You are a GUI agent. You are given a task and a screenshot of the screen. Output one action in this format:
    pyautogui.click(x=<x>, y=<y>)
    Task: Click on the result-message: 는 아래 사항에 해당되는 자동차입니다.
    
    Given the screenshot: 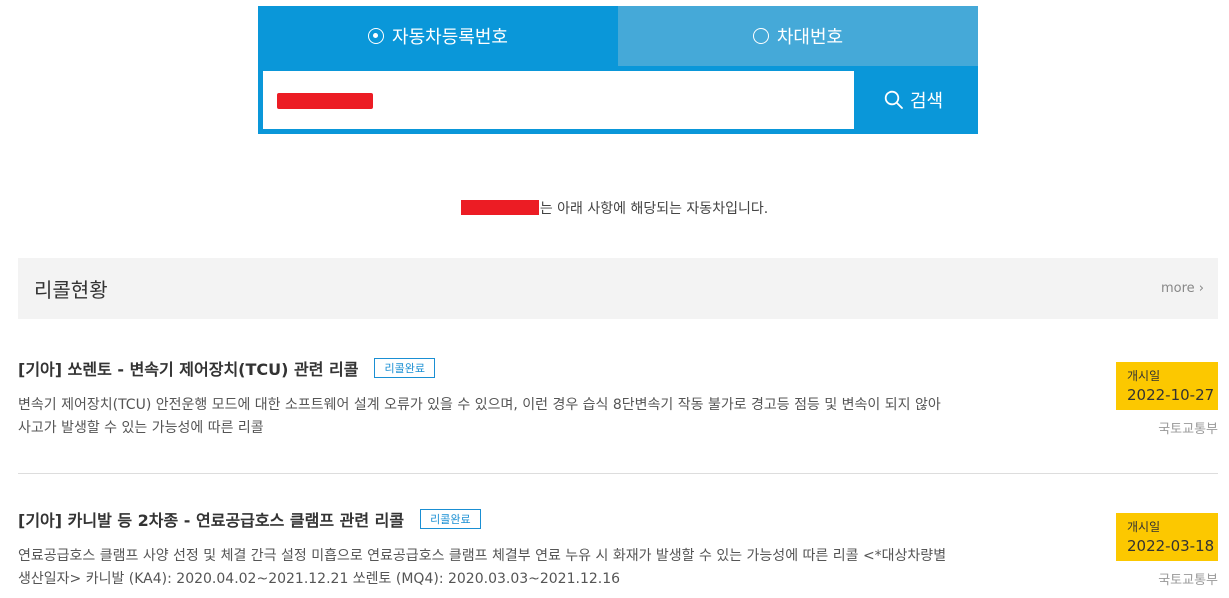 What is the action you would take?
    pyautogui.click(x=614, y=208)
    